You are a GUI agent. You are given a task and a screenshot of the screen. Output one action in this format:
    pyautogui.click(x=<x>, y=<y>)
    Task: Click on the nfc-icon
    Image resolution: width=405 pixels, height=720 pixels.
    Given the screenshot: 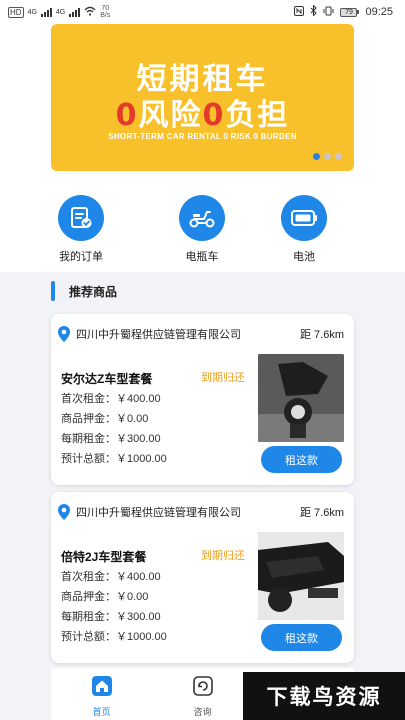 What is the action you would take?
    pyautogui.click(x=299, y=12)
    